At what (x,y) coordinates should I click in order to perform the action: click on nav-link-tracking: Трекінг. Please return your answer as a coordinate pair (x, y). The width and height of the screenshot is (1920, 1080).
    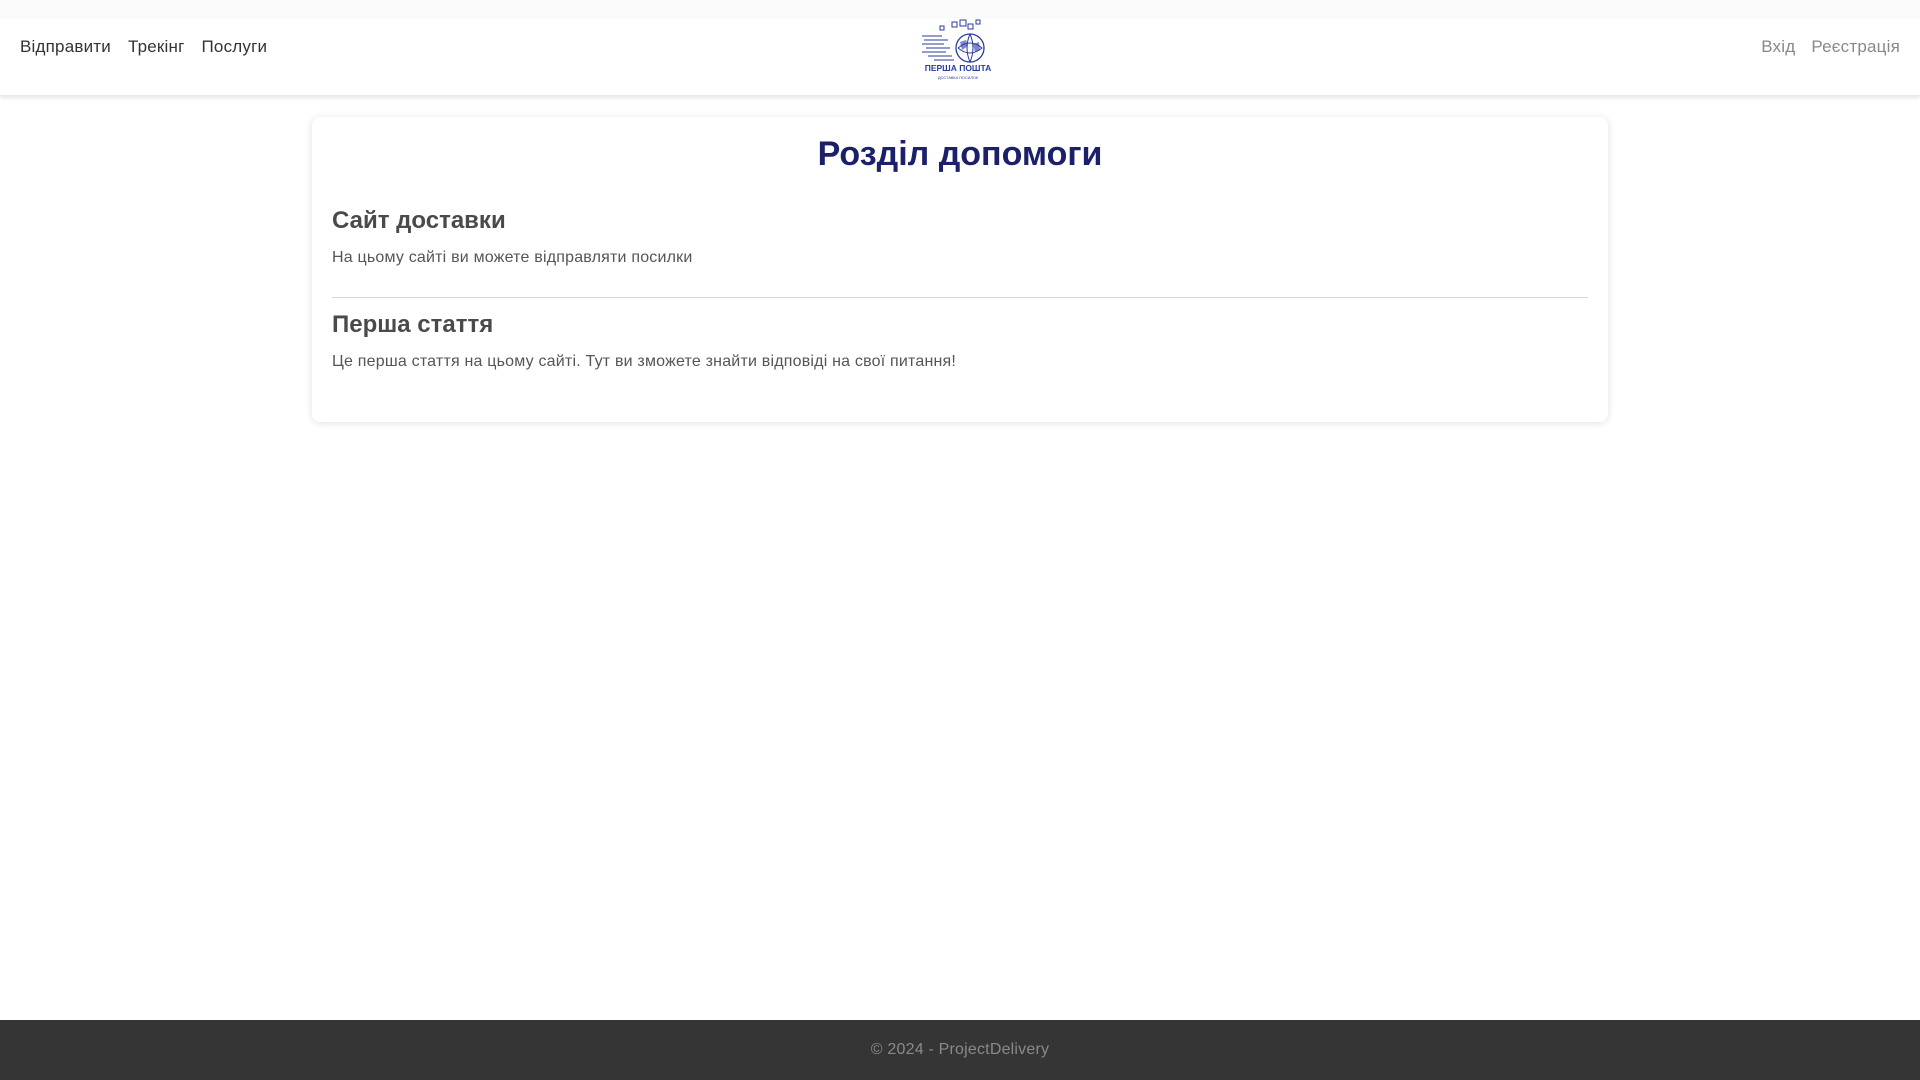
    Looking at the image, I should click on (156, 47).